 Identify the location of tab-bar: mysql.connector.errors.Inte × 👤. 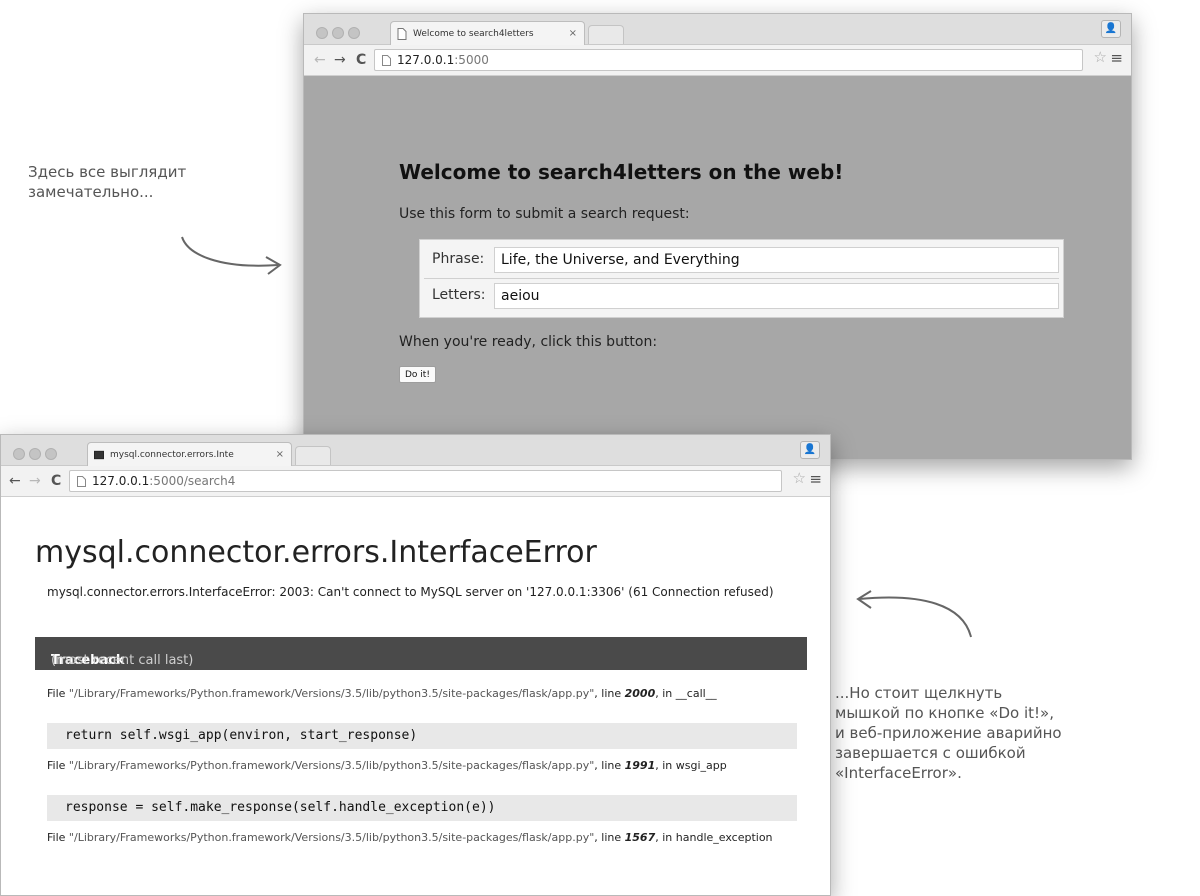
(415, 450).